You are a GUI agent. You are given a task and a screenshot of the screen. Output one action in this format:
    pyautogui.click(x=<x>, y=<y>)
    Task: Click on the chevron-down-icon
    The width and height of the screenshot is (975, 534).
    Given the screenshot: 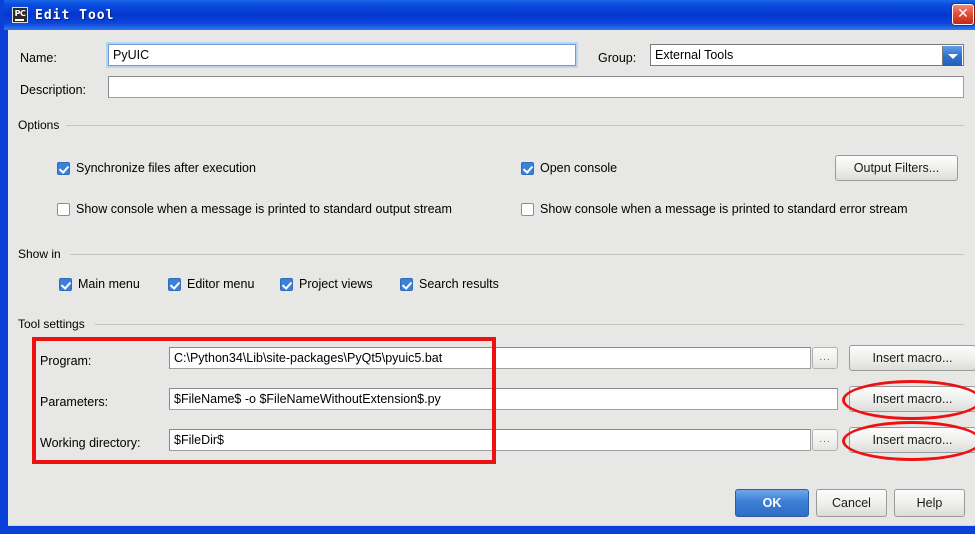 What is the action you would take?
    pyautogui.click(x=952, y=56)
    